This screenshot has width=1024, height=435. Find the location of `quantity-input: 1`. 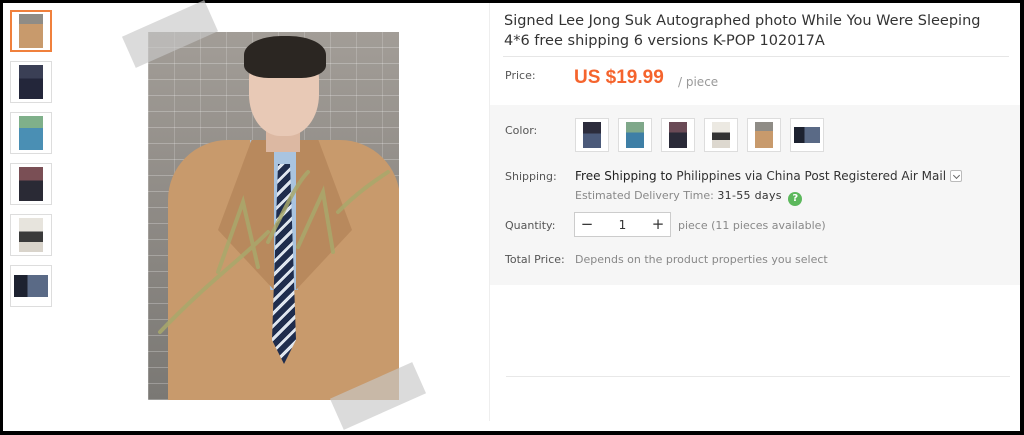

quantity-input: 1 is located at coordinates (622, 225).